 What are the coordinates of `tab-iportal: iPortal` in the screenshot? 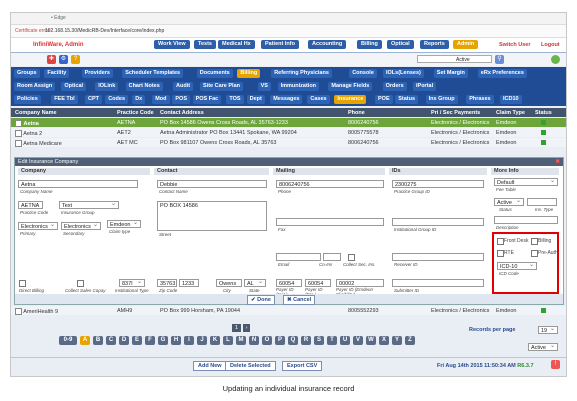 It's located at (425, 86).